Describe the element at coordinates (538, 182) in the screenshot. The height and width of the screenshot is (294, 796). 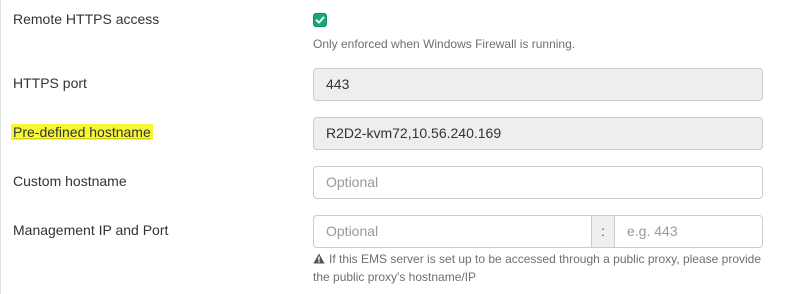
I see `custom-hostname-input: Optional` at that location.